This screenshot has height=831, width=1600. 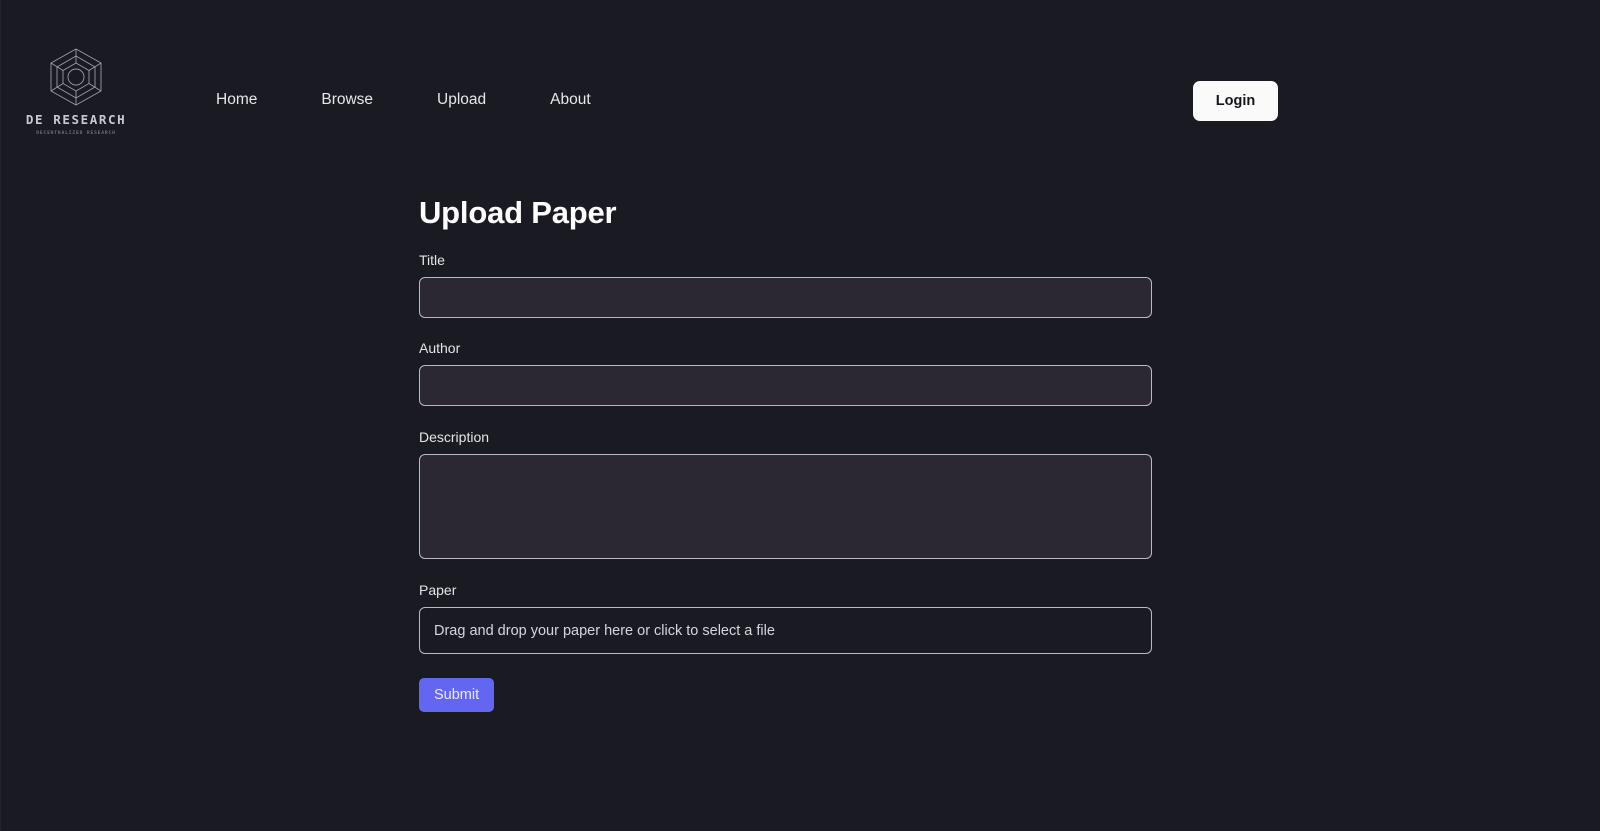 What do you see at coordinates (236, 100) in the screenshot?
I see `nav-item-home: Home` at bounding box center [236, 100].